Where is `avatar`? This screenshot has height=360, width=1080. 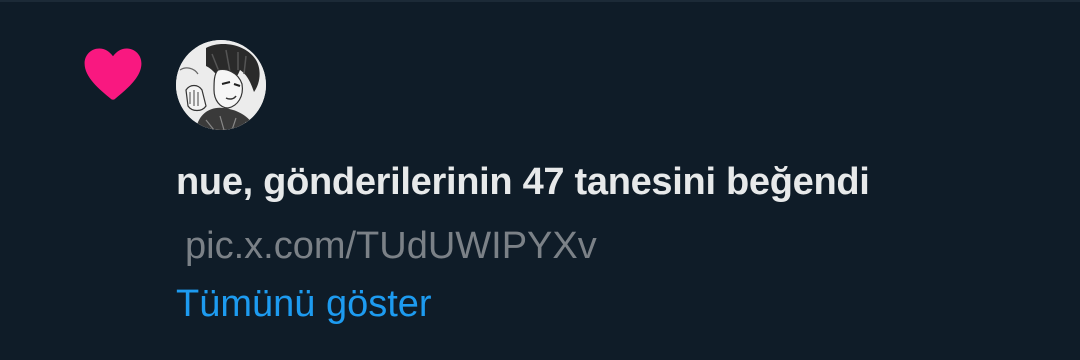 avatar is located at coordinates (221, 85).